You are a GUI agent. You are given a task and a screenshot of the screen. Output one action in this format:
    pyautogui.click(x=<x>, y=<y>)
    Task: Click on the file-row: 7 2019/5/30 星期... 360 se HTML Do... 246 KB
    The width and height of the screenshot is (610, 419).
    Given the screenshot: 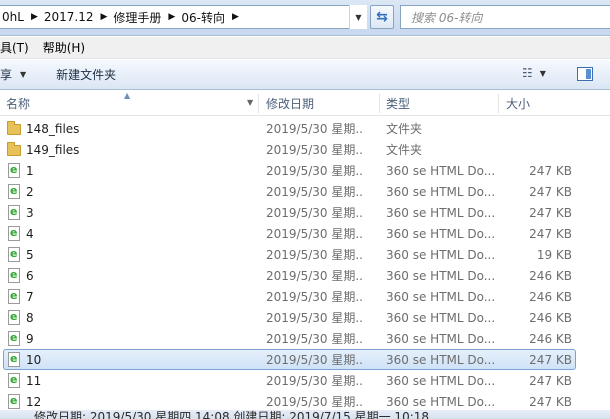 What is the action you would take?
    pyautogui.click(x=305, y=296)
    